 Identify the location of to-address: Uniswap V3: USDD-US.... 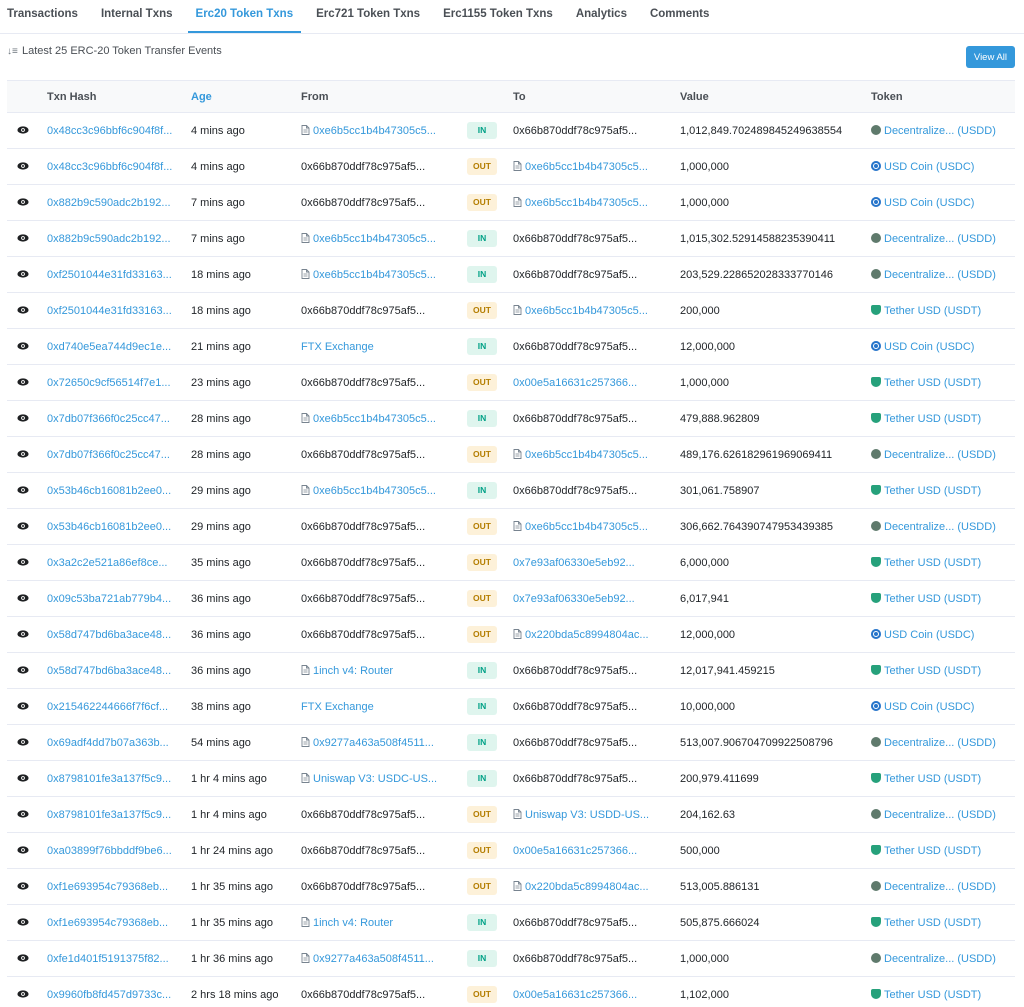
(587, 815).